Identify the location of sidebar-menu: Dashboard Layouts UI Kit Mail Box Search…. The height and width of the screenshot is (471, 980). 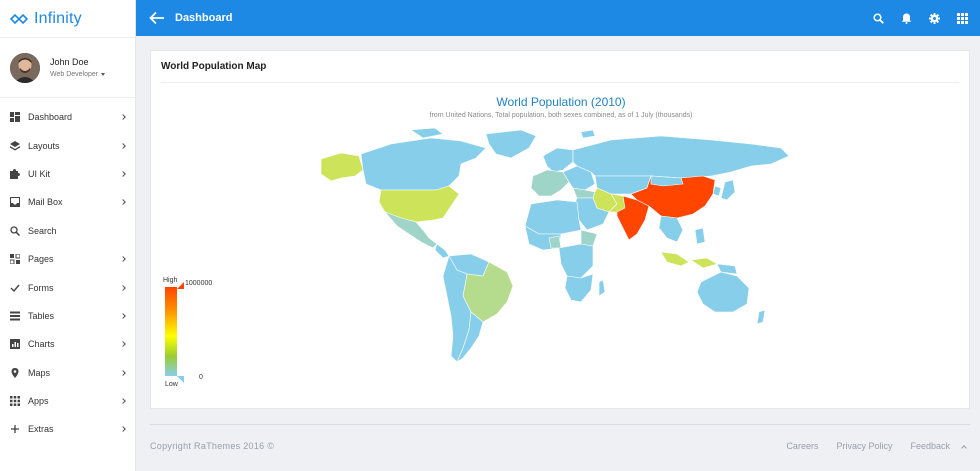
(67, 271).